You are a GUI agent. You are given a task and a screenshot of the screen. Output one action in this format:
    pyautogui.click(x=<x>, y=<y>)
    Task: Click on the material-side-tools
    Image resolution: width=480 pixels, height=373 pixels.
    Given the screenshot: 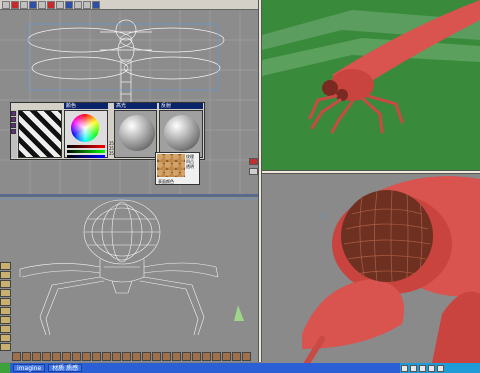 What is the action you would take?
    pyautogui.click(x=14, y=134)
    